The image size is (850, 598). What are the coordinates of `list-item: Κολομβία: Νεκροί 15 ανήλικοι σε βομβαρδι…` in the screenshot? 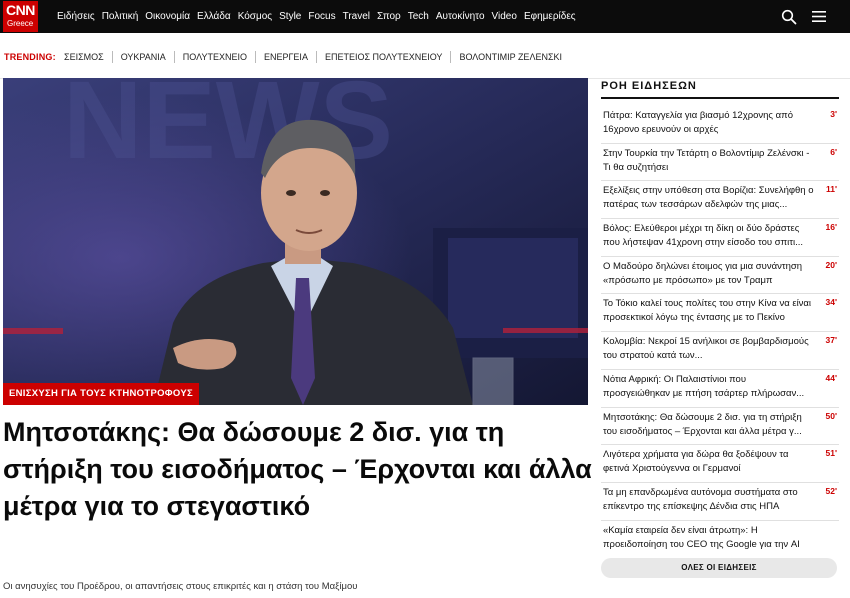 It's located at (720, 351).